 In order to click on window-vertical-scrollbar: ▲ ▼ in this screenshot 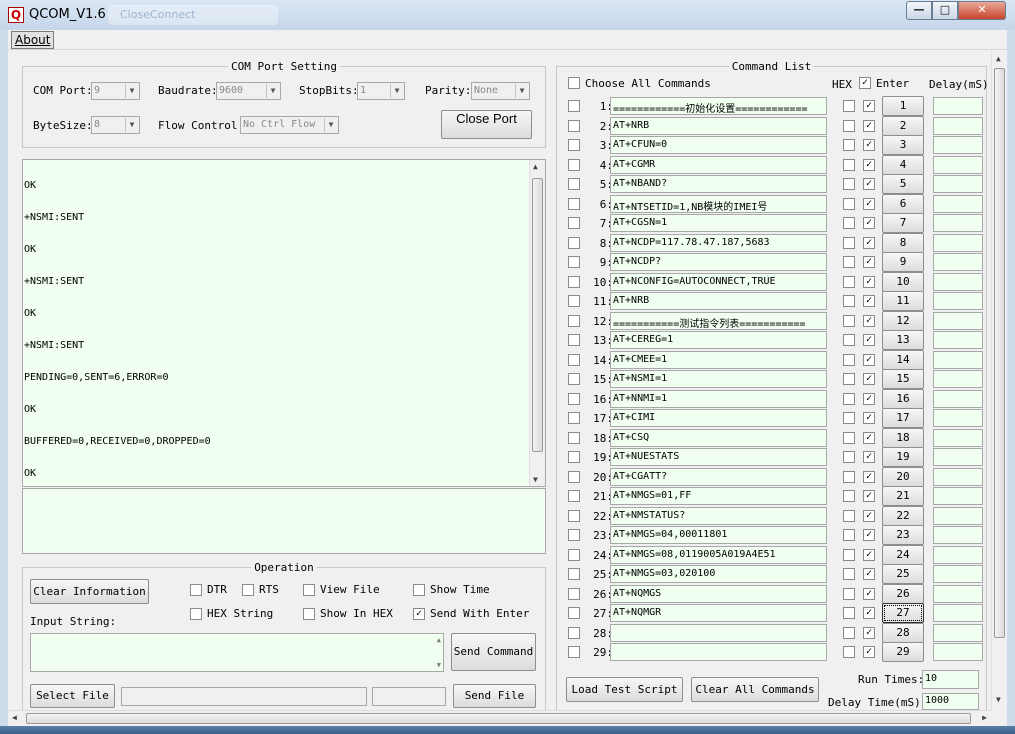, I will do `click(999, 380)`.